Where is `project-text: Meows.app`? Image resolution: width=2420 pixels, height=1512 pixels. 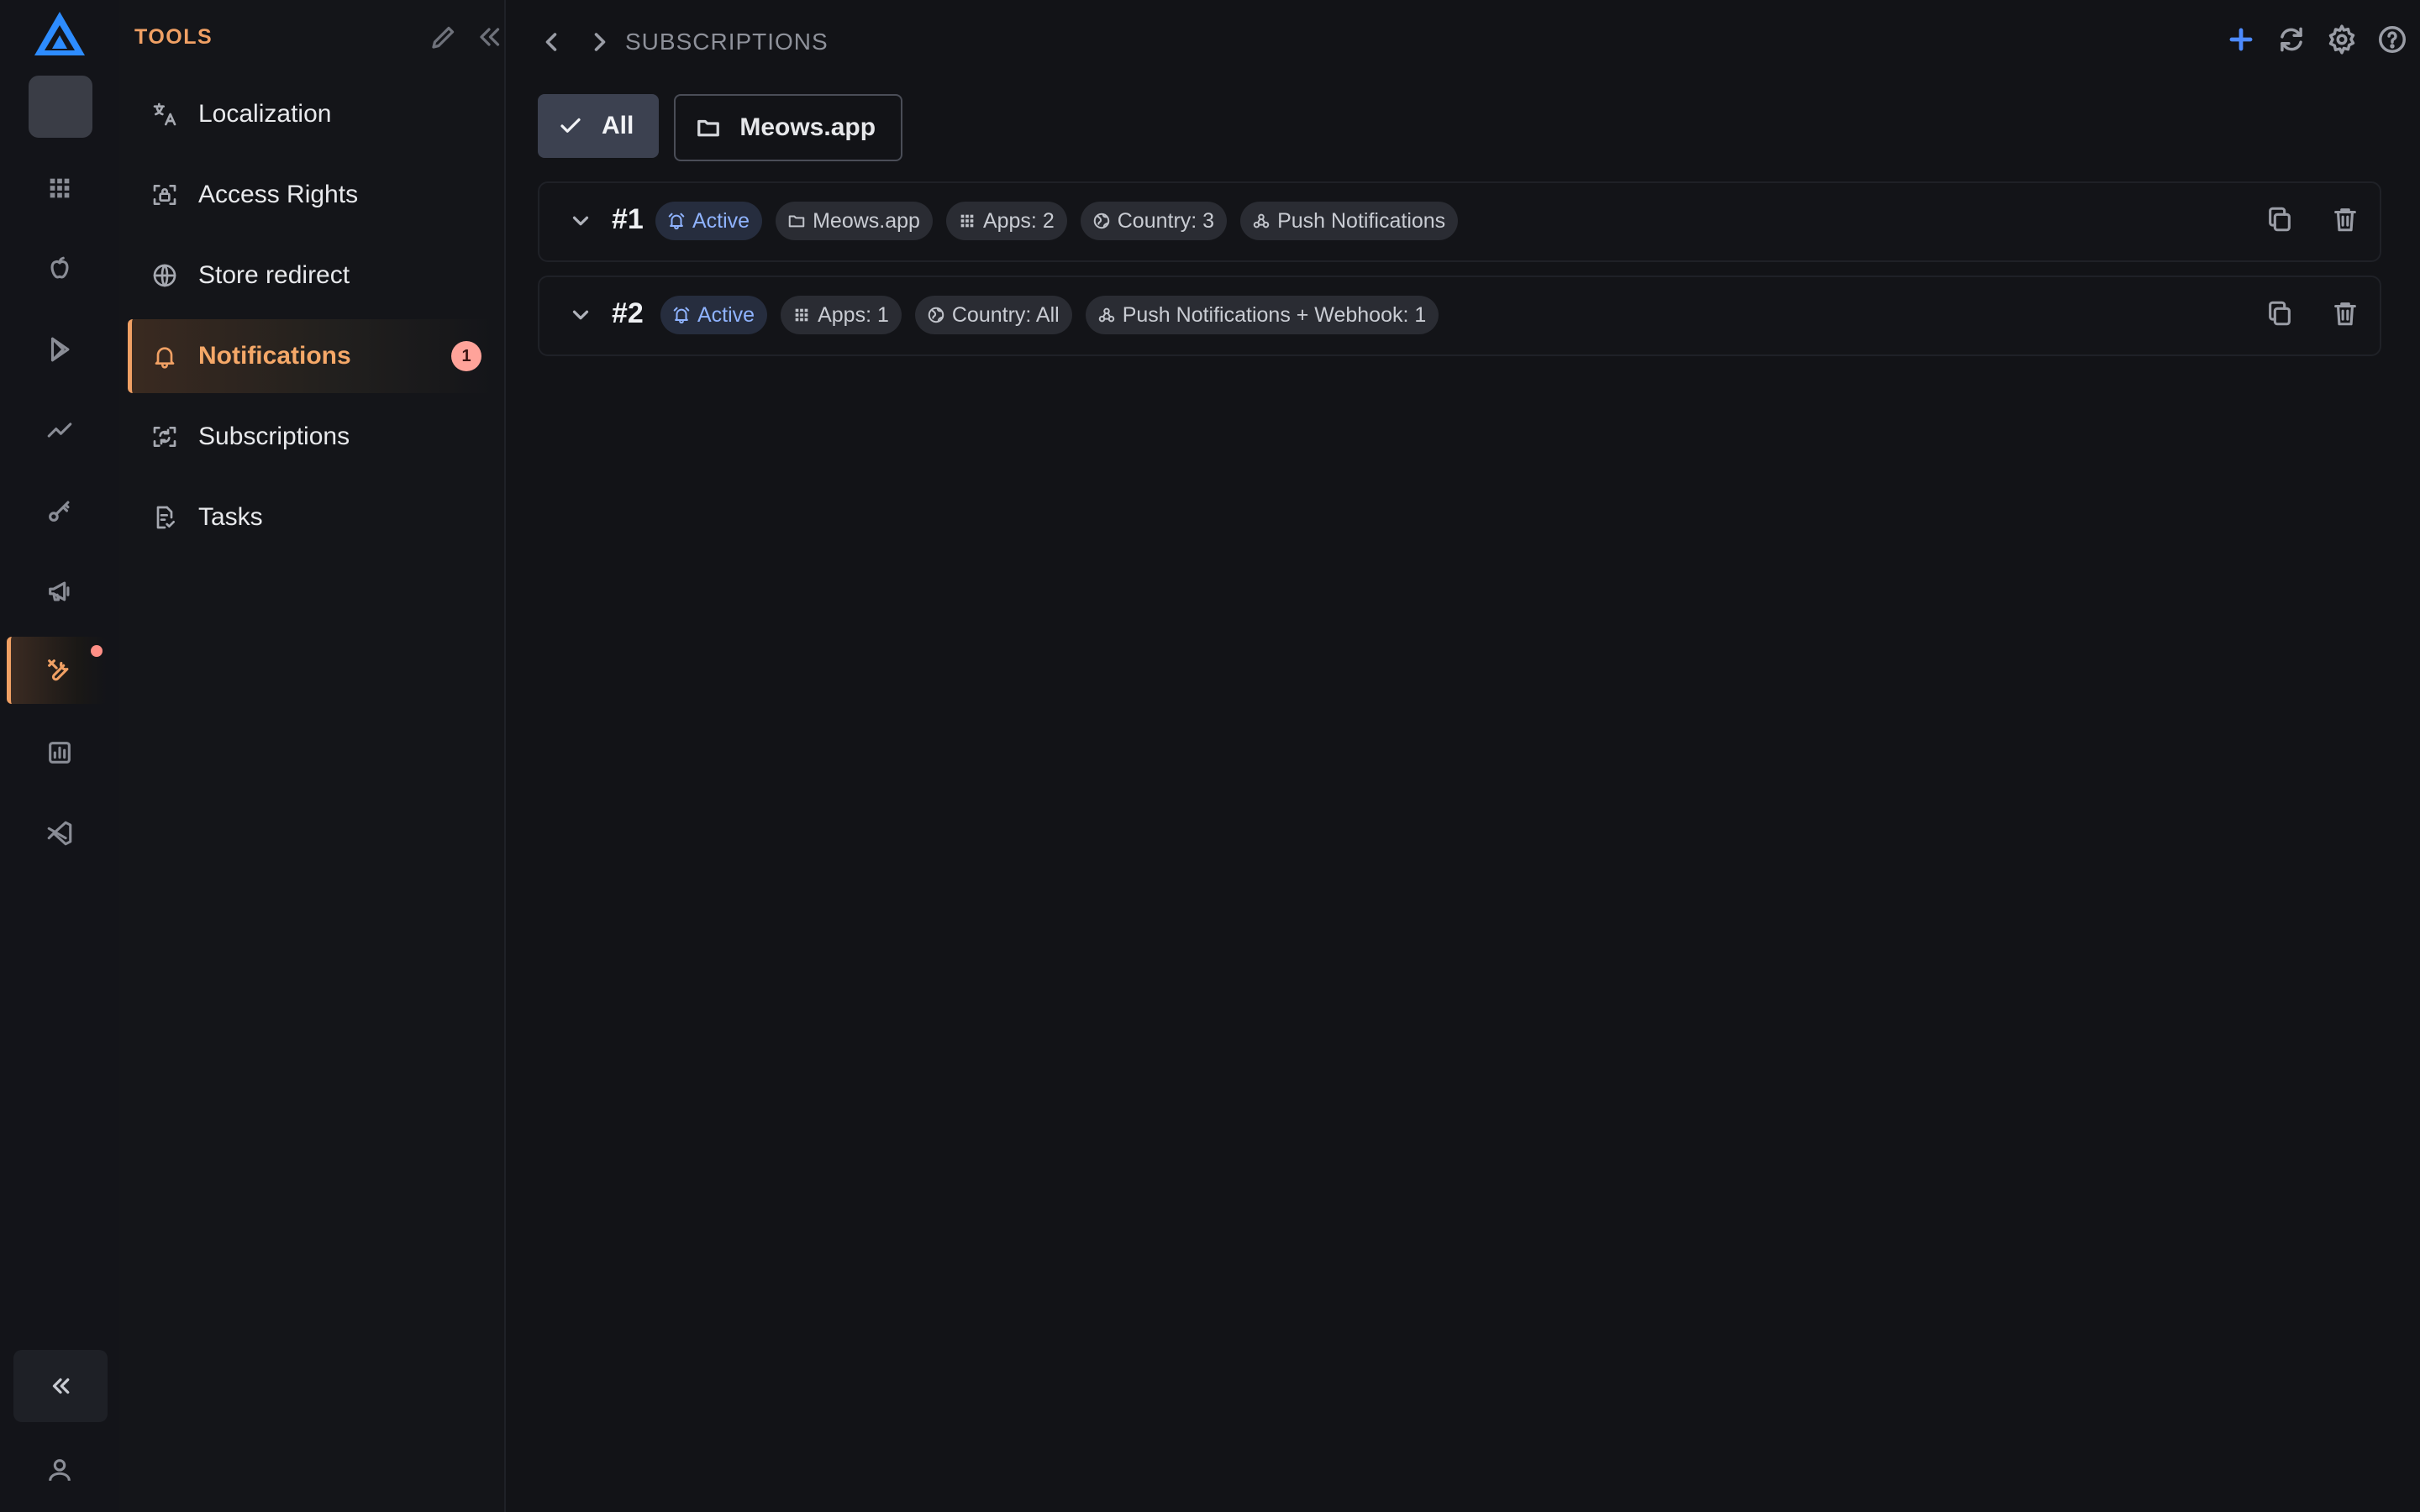 project-text: Meows.app is located at coordinates (867, 220).